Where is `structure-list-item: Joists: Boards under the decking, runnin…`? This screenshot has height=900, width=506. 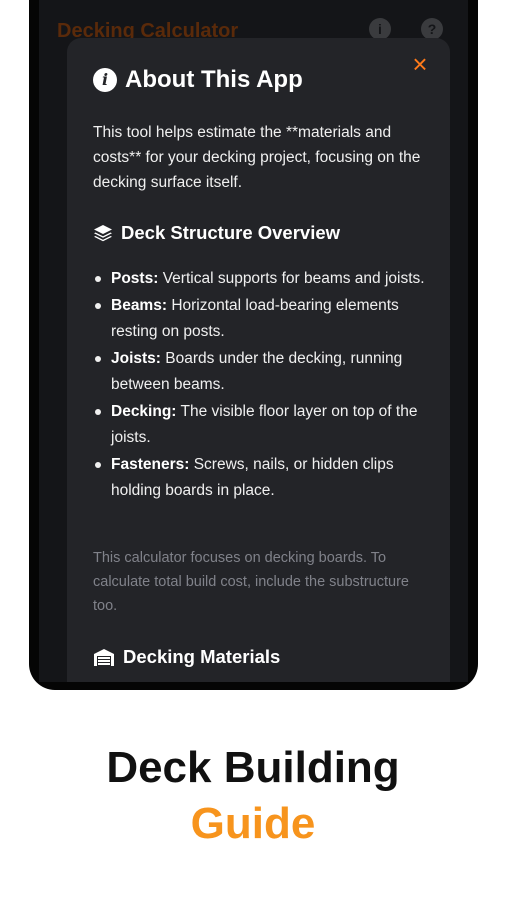
structure-list-item: Joists: Boards under the decking, runnin… is located at coordinates (261, 372).